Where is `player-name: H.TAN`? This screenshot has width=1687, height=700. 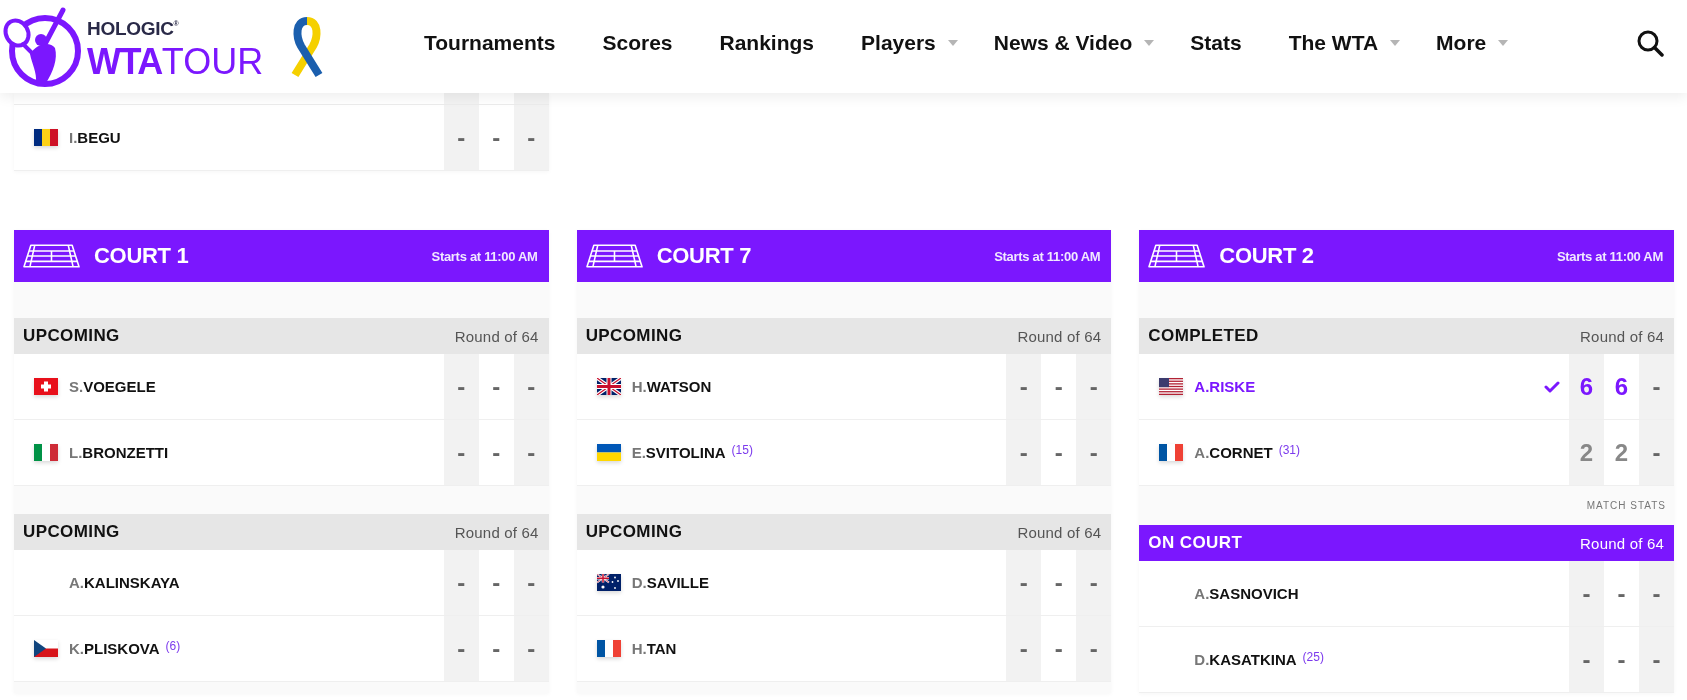
player-name: H.TAN is located at coordinates (654, 648).